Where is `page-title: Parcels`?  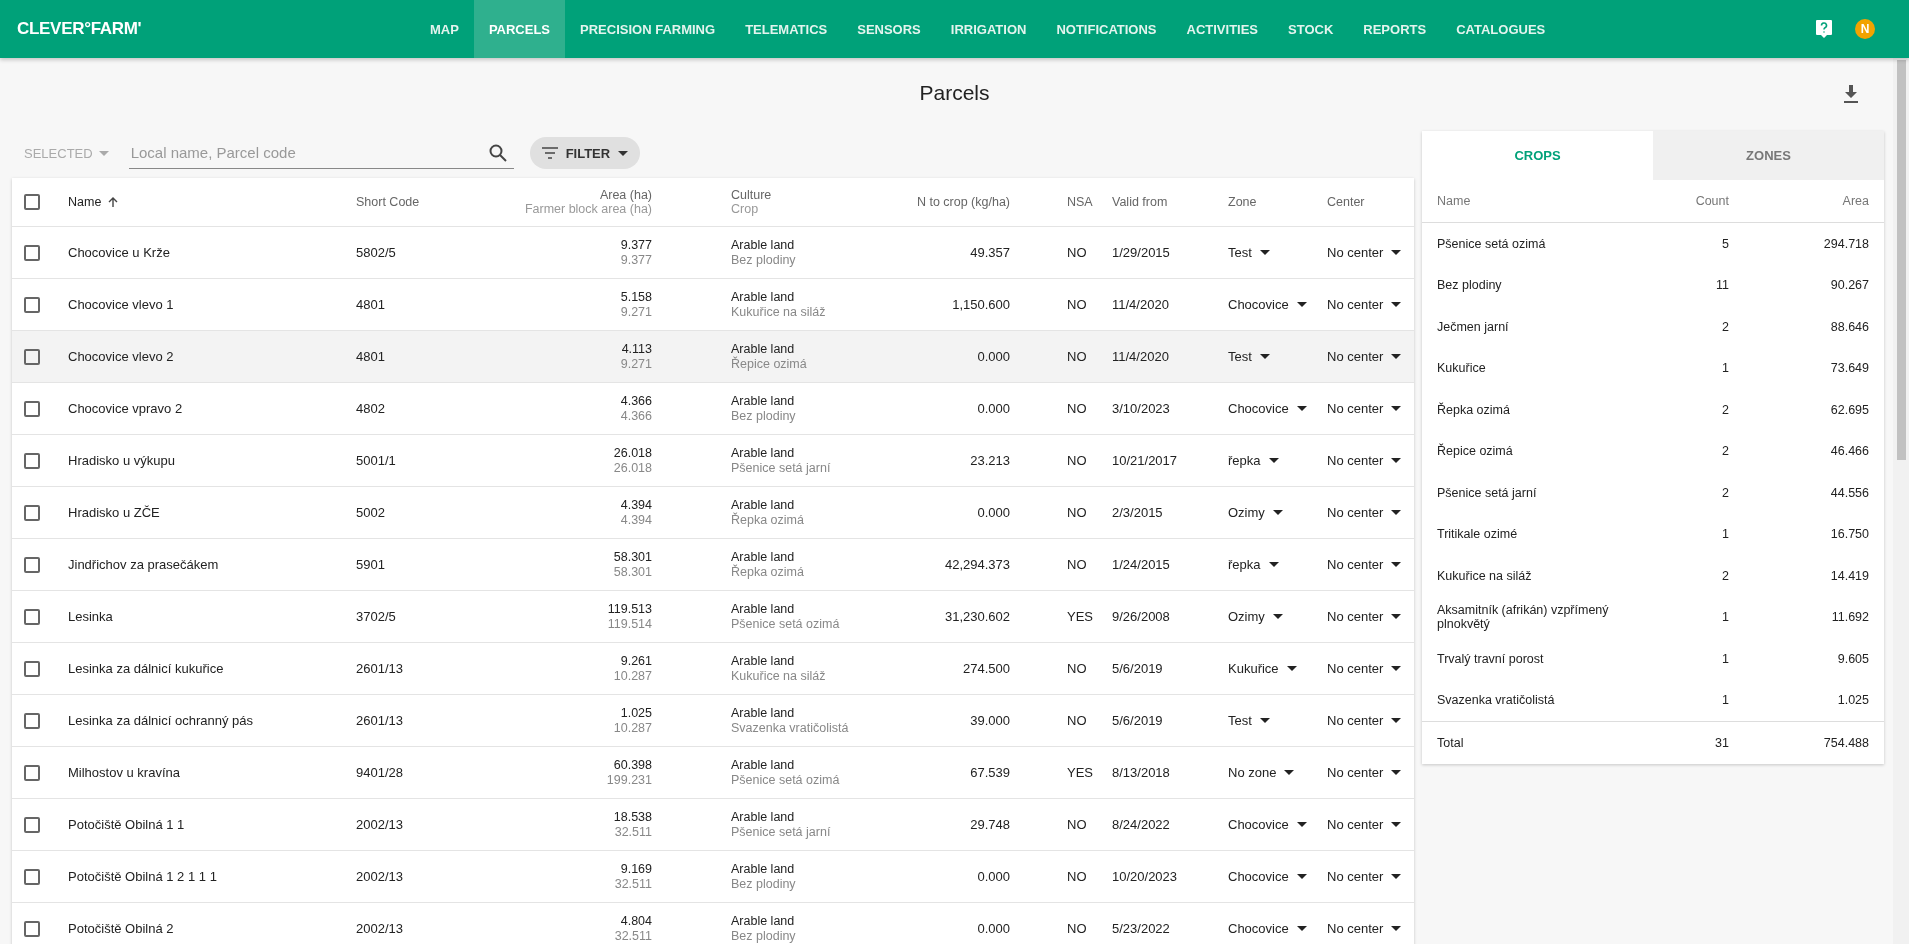
page-title: Parcels is located at coordinates (954, 93).